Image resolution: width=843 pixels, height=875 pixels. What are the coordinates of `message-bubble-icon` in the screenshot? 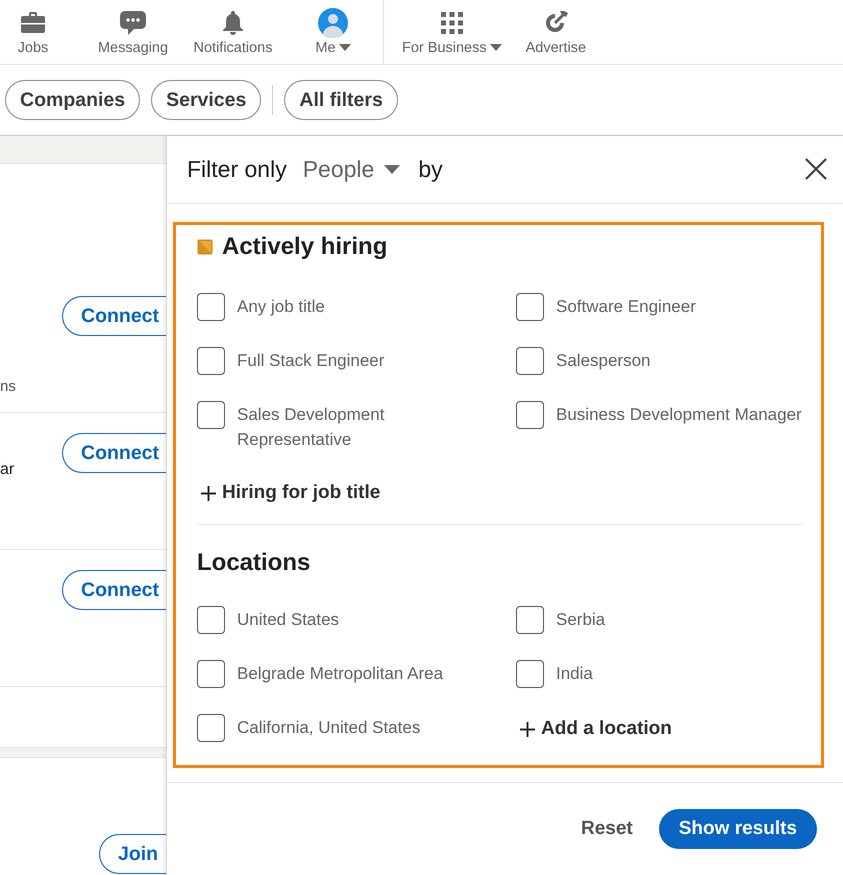 It's located at (133, 23).